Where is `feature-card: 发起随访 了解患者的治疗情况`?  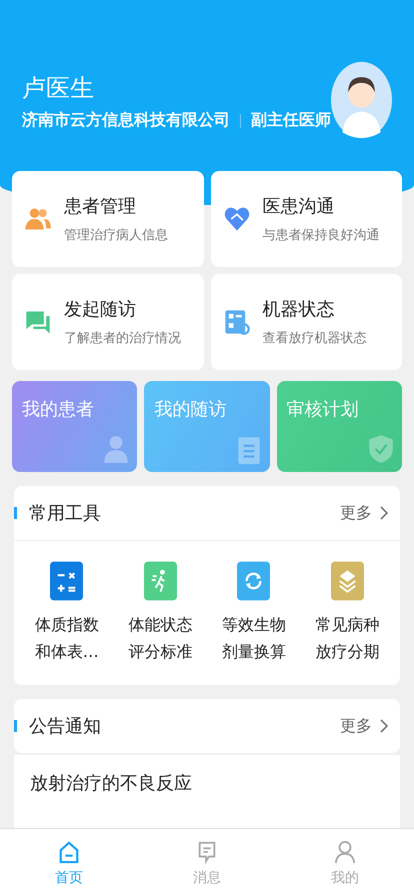
feature-card: 发起随访 了解患者的治疗情况 is located at coordinates (108, 322).